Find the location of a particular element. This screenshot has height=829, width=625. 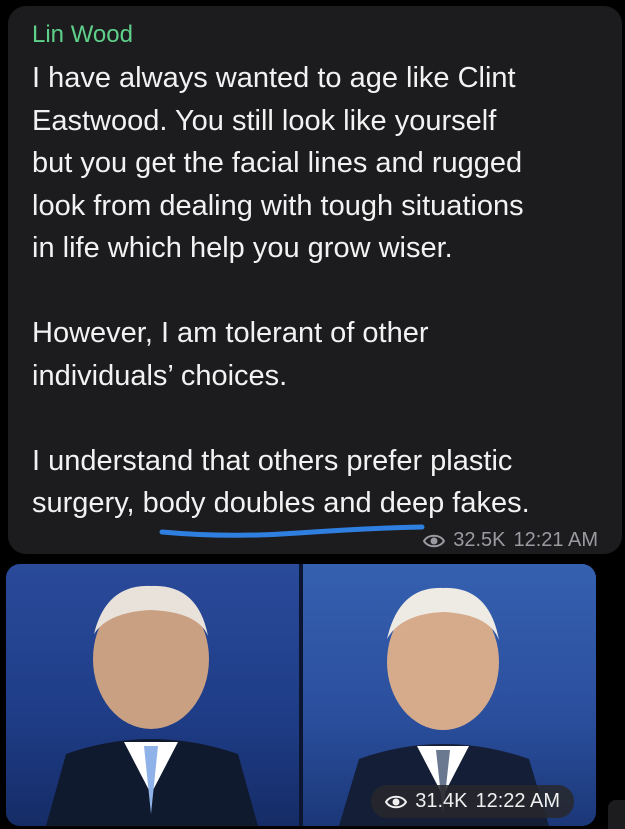

photo-divider is located at coordinates (301, 695).